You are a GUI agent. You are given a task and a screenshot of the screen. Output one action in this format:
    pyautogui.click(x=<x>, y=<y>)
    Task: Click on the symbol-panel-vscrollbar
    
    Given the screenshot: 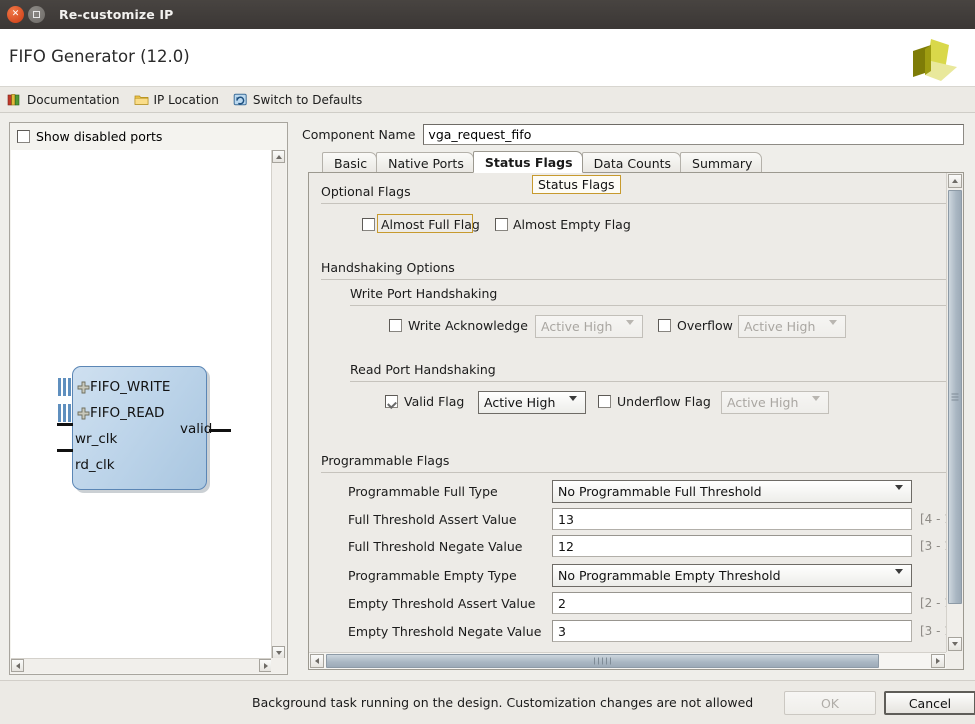 What is the action you would take?
    pyautogui.click(x=278, y=404)
    